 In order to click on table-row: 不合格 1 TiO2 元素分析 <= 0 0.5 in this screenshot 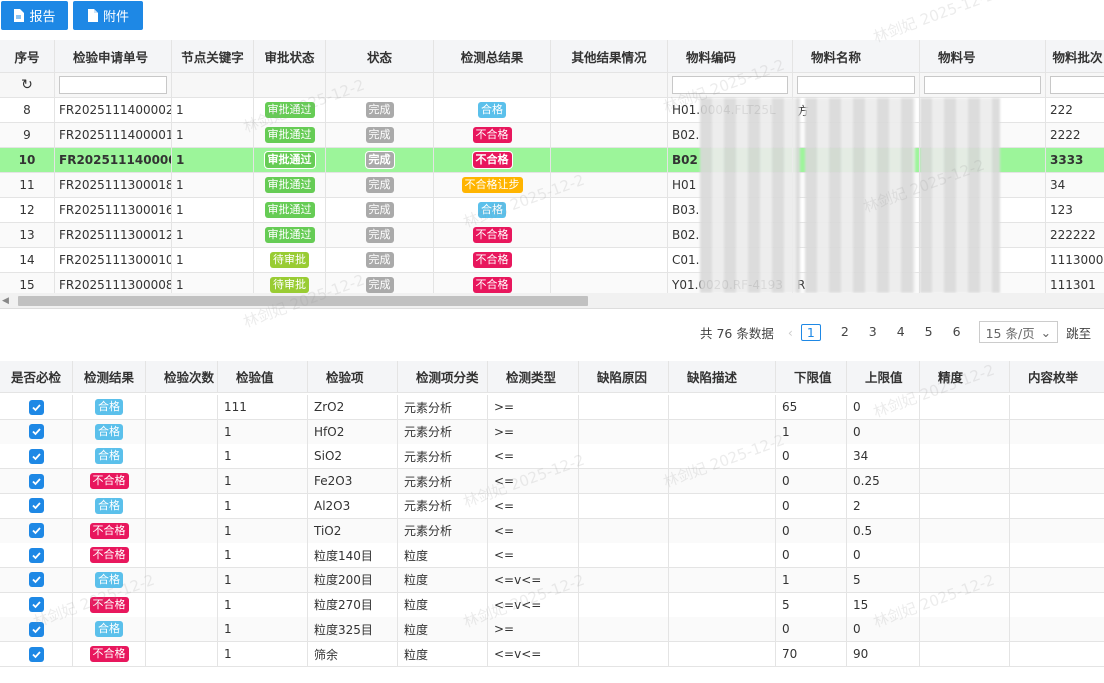, I will do `click(552, 531)`.